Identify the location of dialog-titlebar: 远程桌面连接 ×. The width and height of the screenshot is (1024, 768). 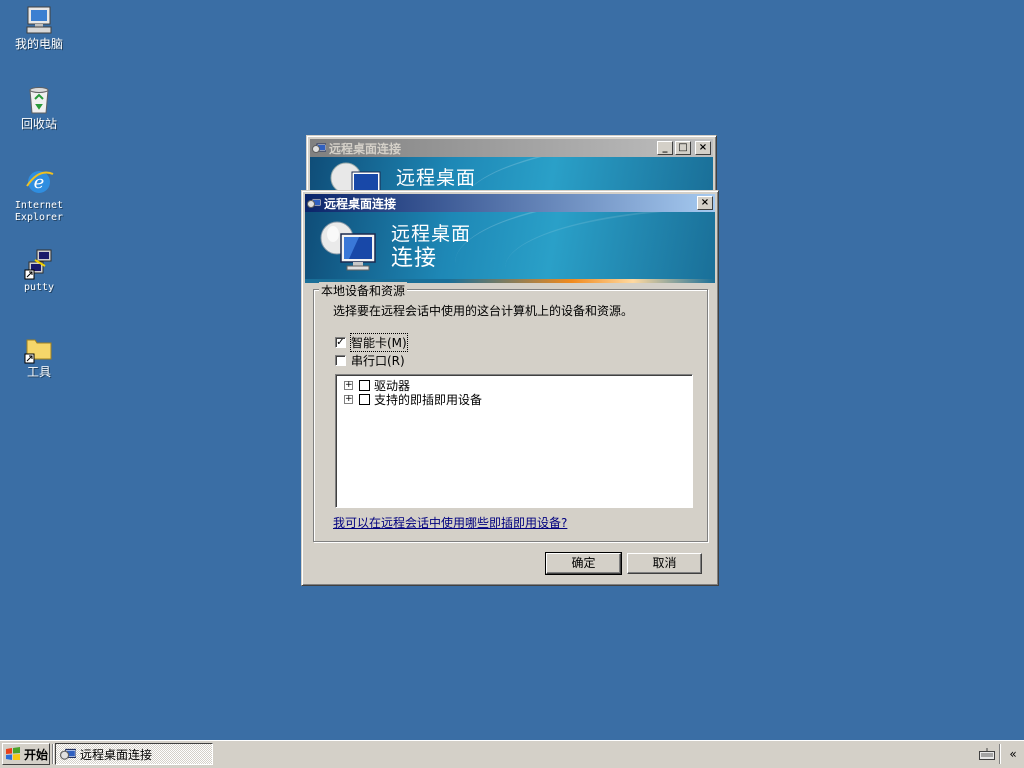
(510, 203).